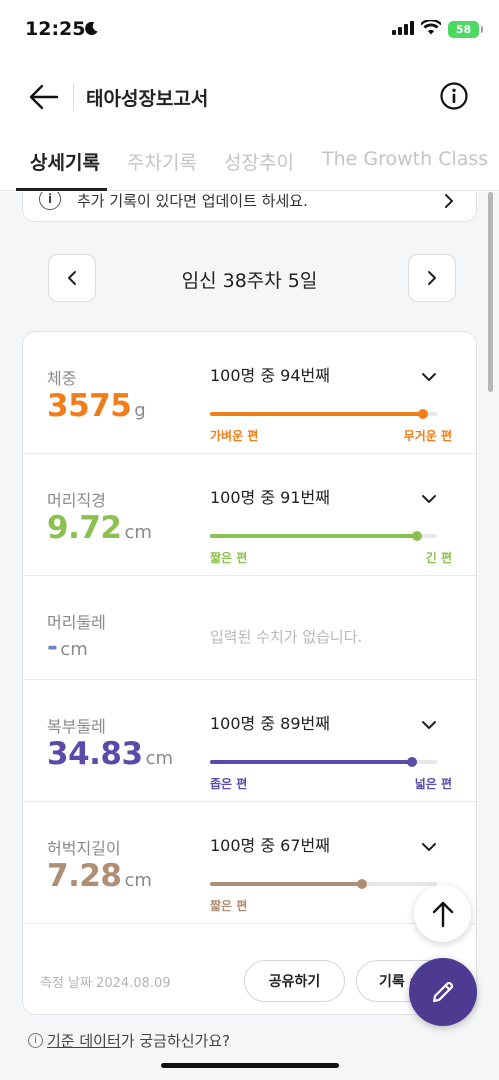 This screenshot has width=499, height=1080. I want to click on tab-growth-class: The Growth Class, so click(405, 159).